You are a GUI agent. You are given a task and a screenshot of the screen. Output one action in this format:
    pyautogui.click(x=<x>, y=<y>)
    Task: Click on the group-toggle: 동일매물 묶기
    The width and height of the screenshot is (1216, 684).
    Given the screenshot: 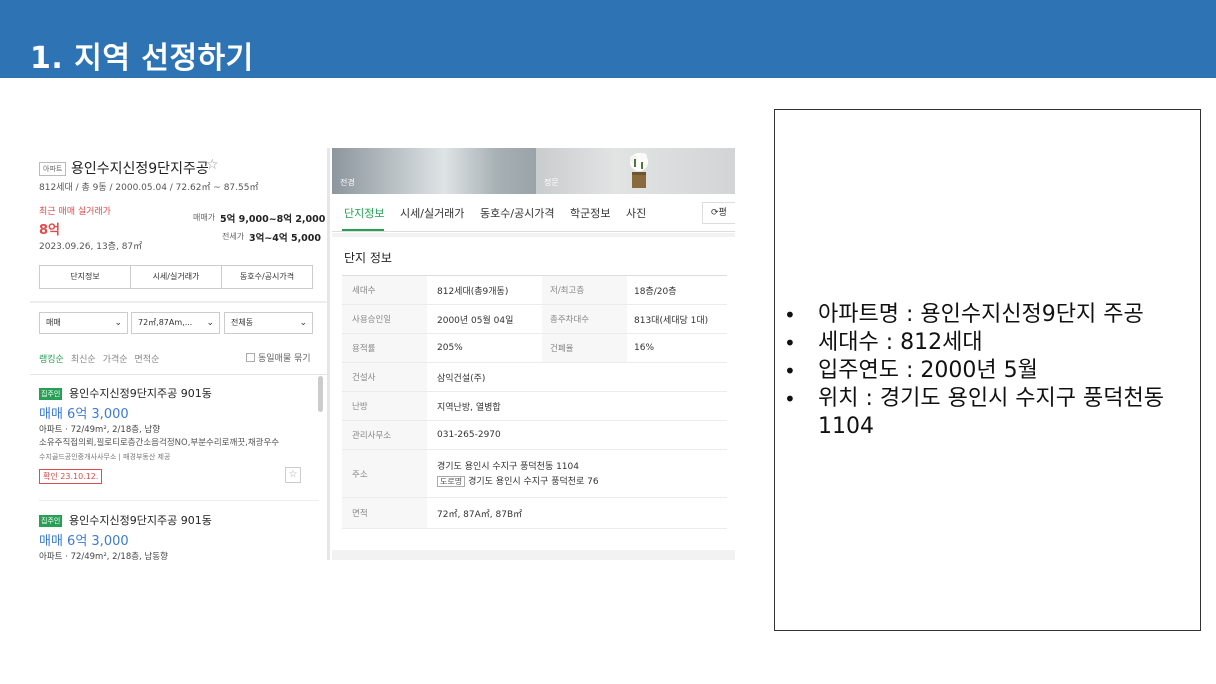 What is the action you would take?
    pyautogui.click(x=278, y=357)
    